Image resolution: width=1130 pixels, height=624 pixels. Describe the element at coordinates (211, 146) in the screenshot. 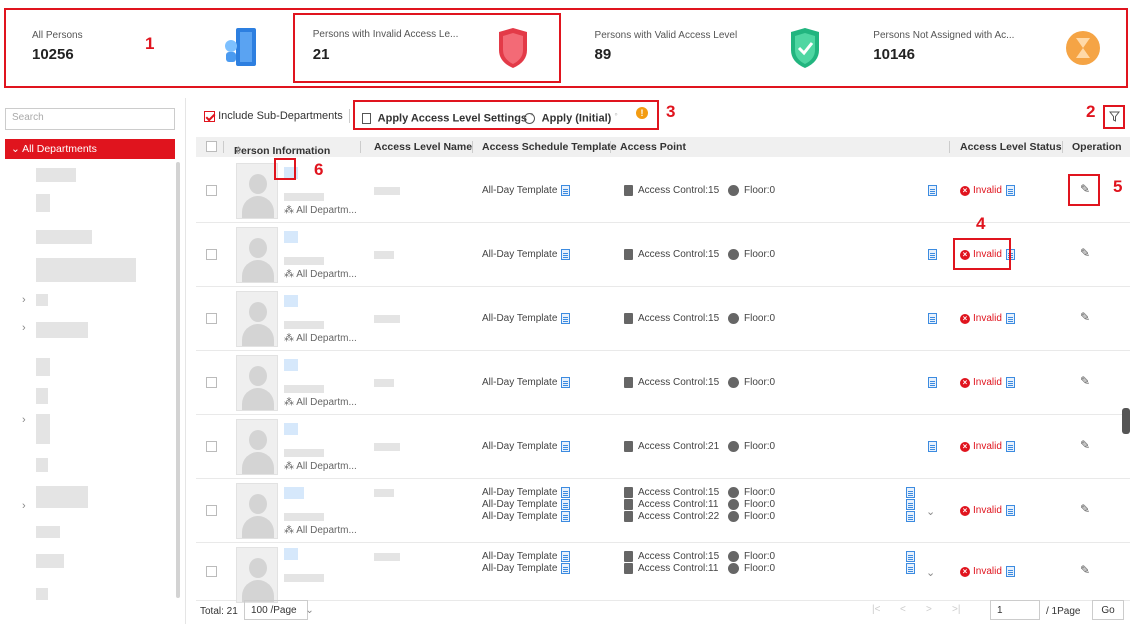

I see `select-all-checkbox` at that location.